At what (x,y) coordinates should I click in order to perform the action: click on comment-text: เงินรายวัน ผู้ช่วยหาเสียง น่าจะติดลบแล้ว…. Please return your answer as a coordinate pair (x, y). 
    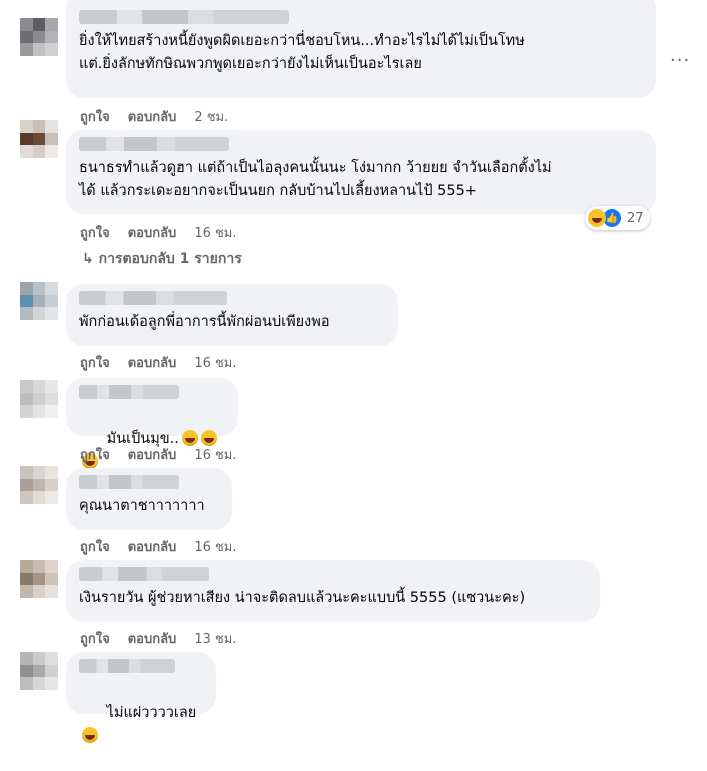
    Looking at the image, I should click on (302, 598).